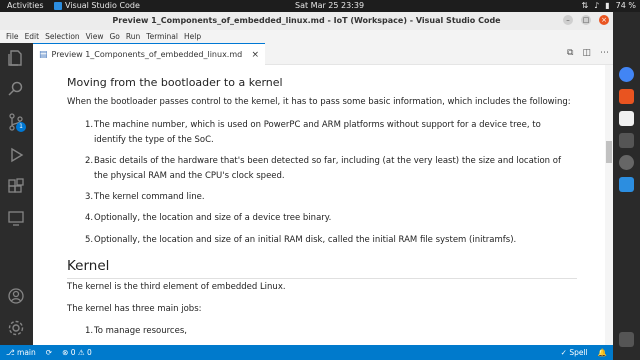  I want to click on list-number: 2., so click(89, 161).